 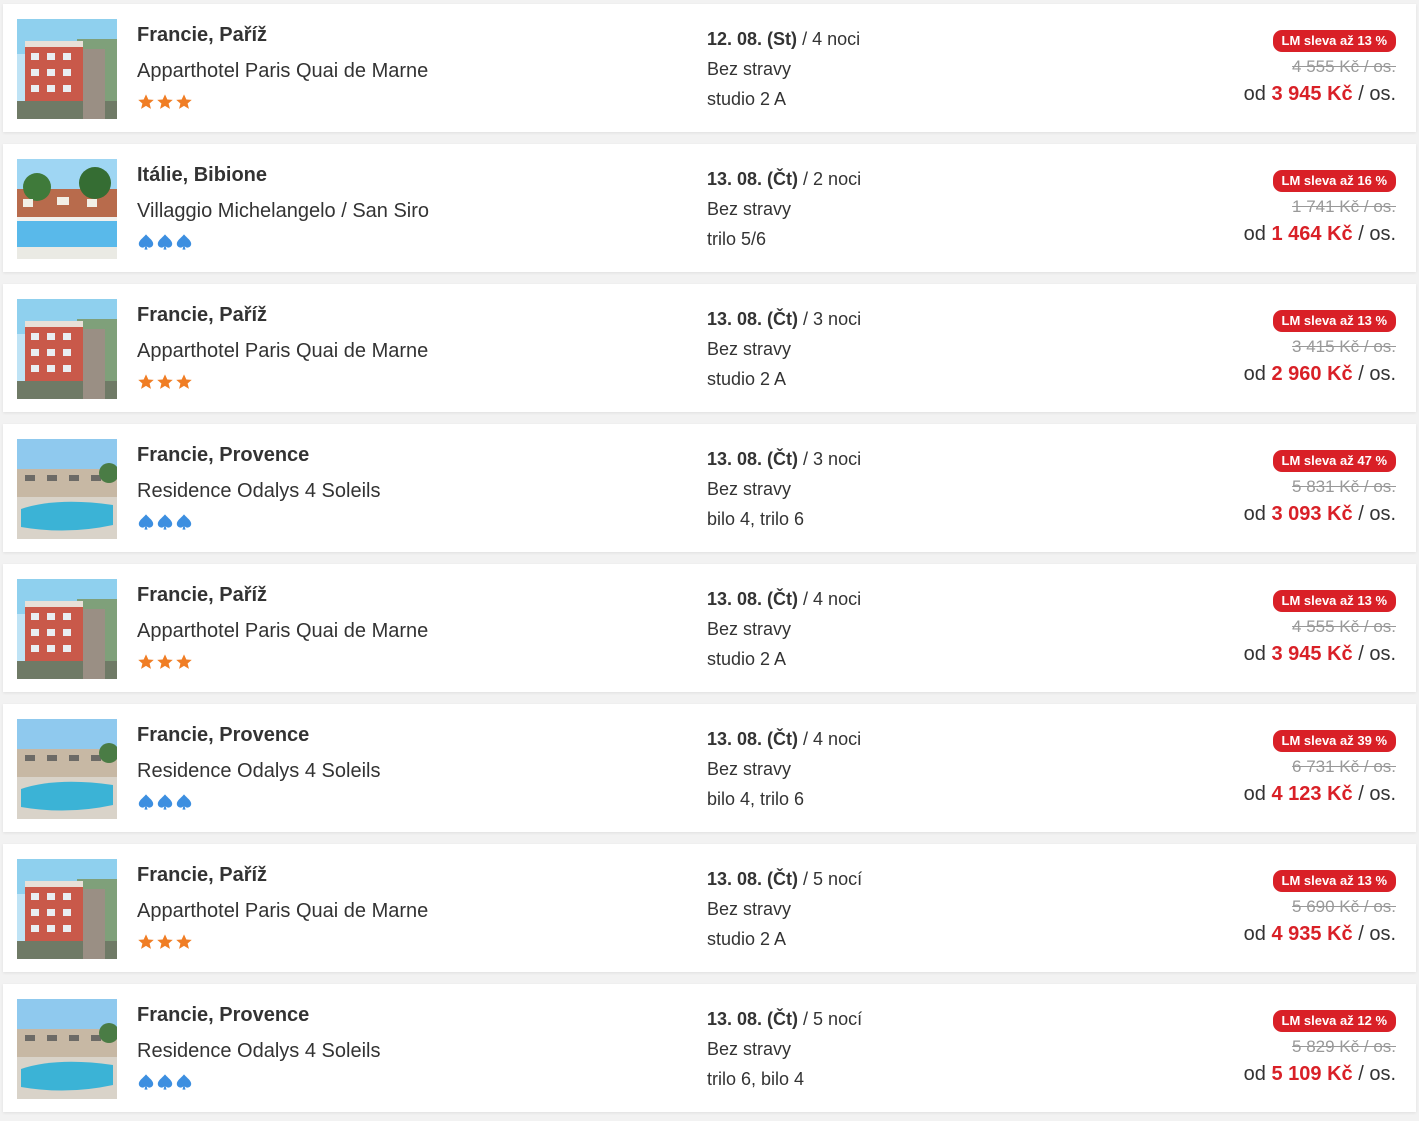 I want to click on offer-nights: / 5 nocí, so click(x=833, y=879).